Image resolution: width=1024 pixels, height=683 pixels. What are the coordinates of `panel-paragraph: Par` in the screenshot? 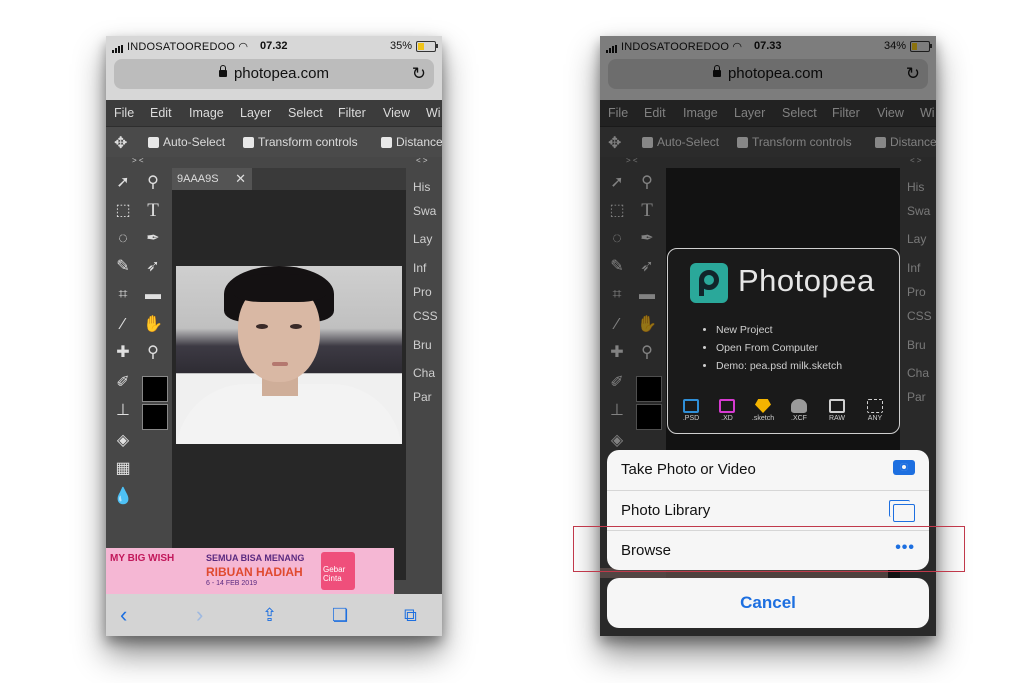 It's located at (422, 397).